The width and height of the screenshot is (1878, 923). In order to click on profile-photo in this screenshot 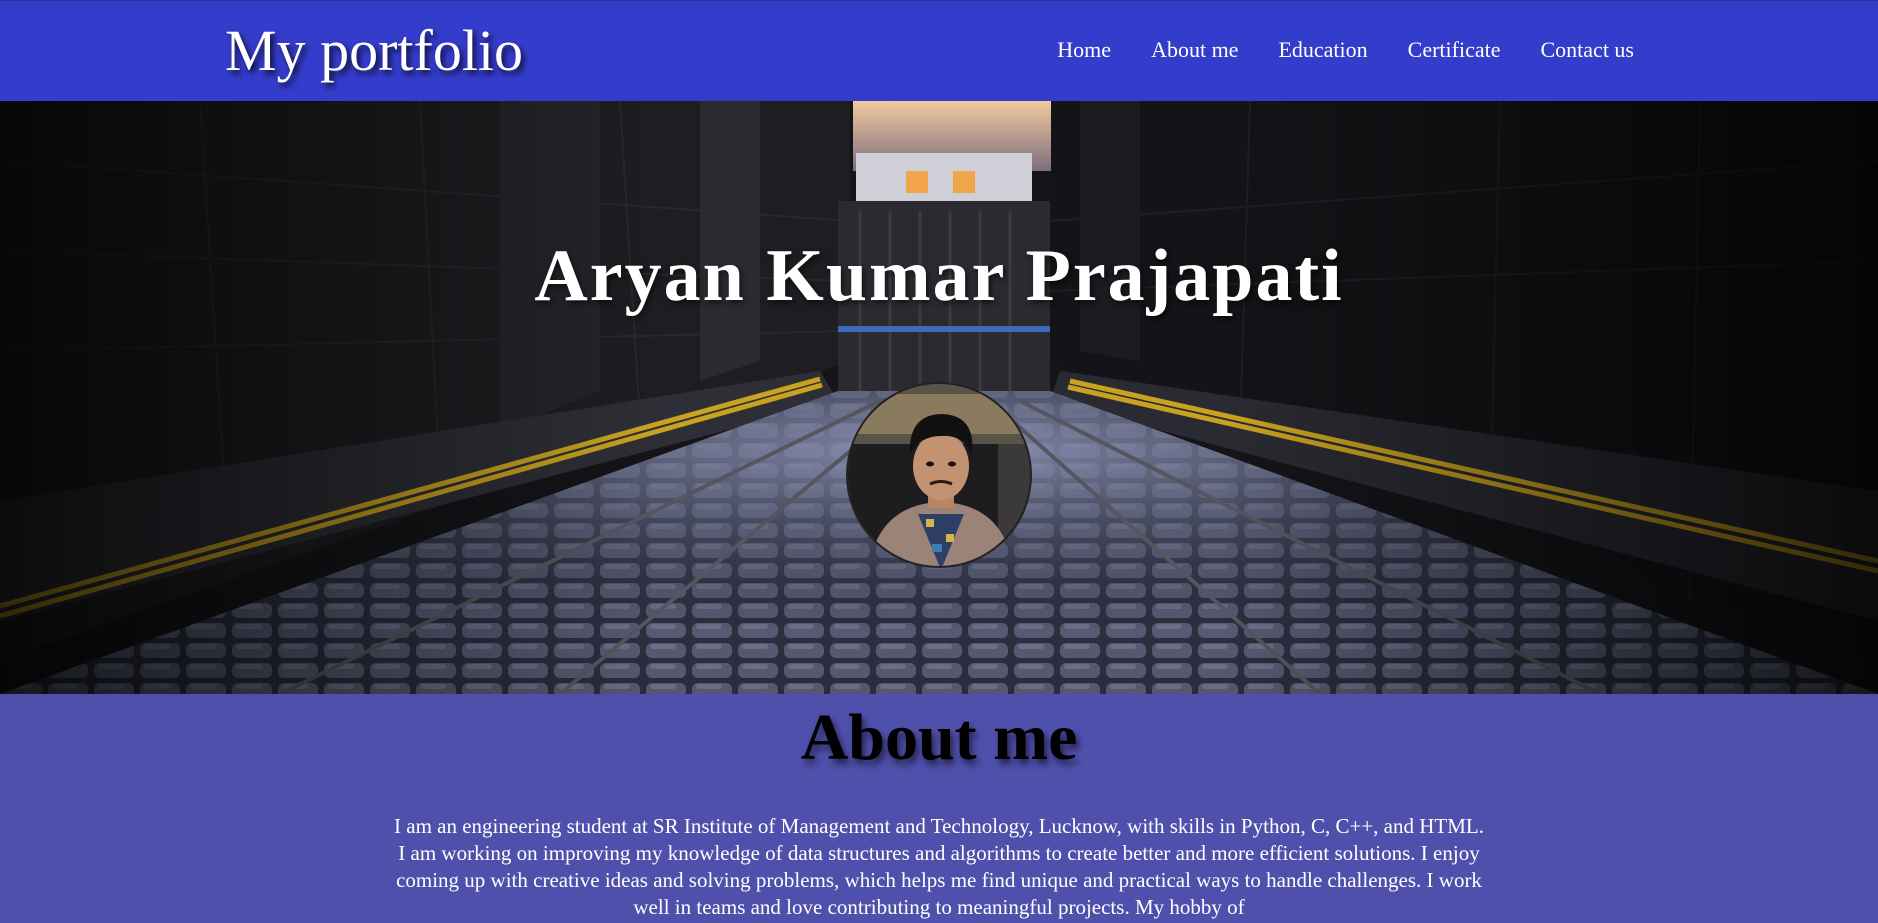, I will do `click(939, 475)`.